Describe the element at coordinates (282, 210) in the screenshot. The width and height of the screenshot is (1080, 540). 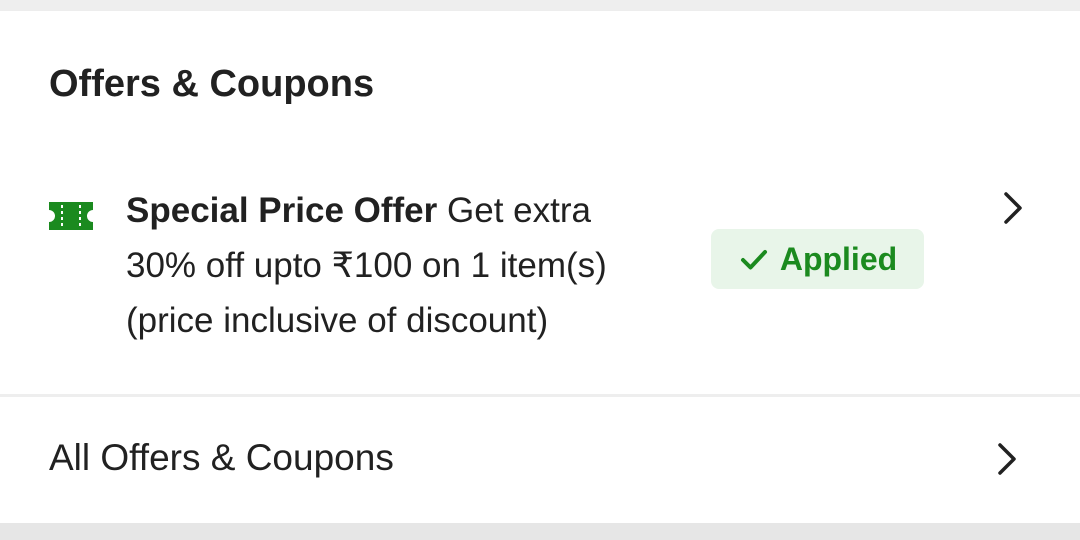
I see `offer-title: Special Price Offer` at that location.